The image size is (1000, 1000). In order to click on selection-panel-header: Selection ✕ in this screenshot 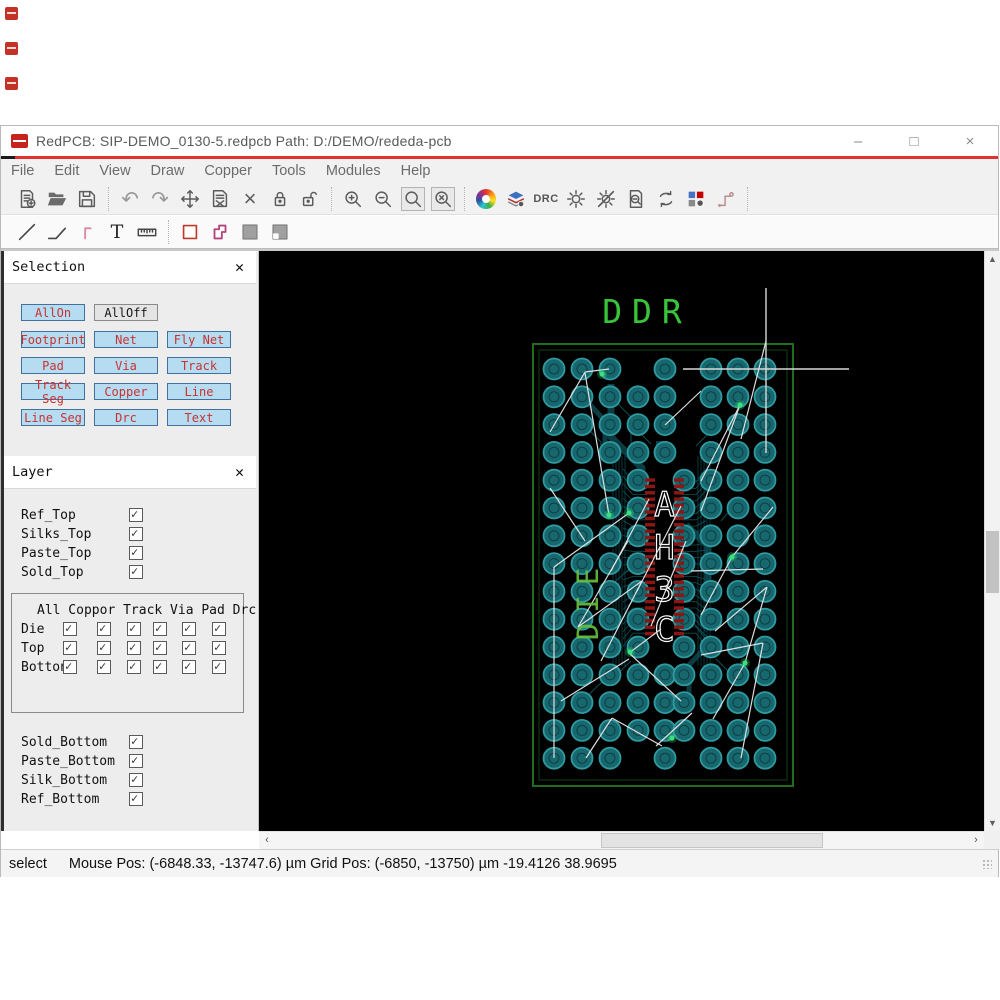, I will do `click(130, 267)`.